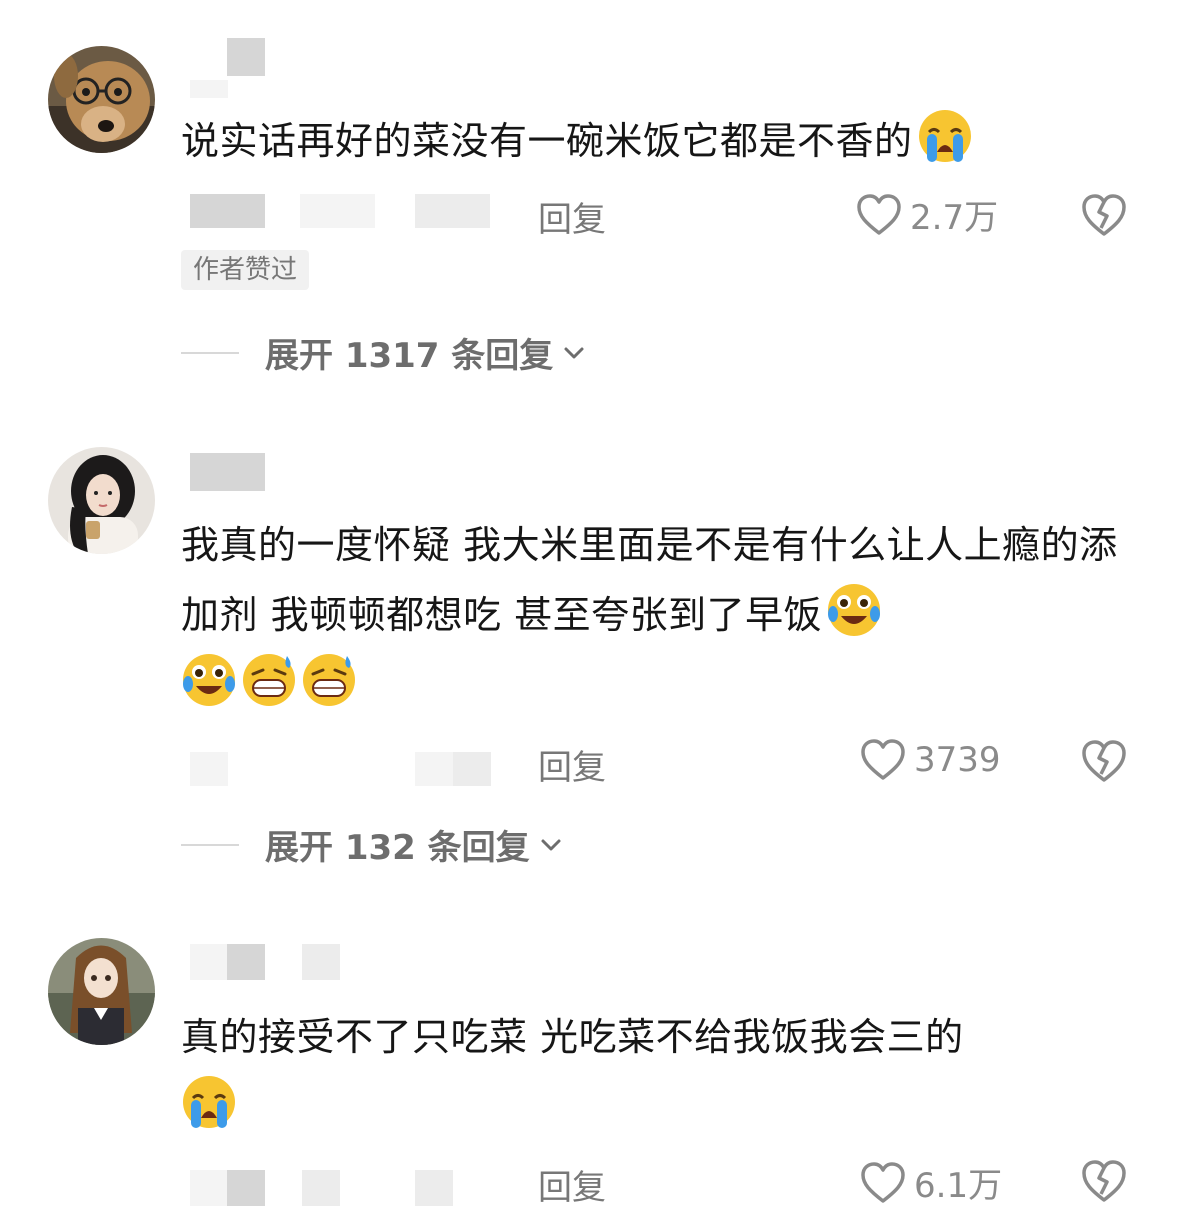  I want to click on expand-replies-label: 展开 1317 条回复, so click(409, 356).